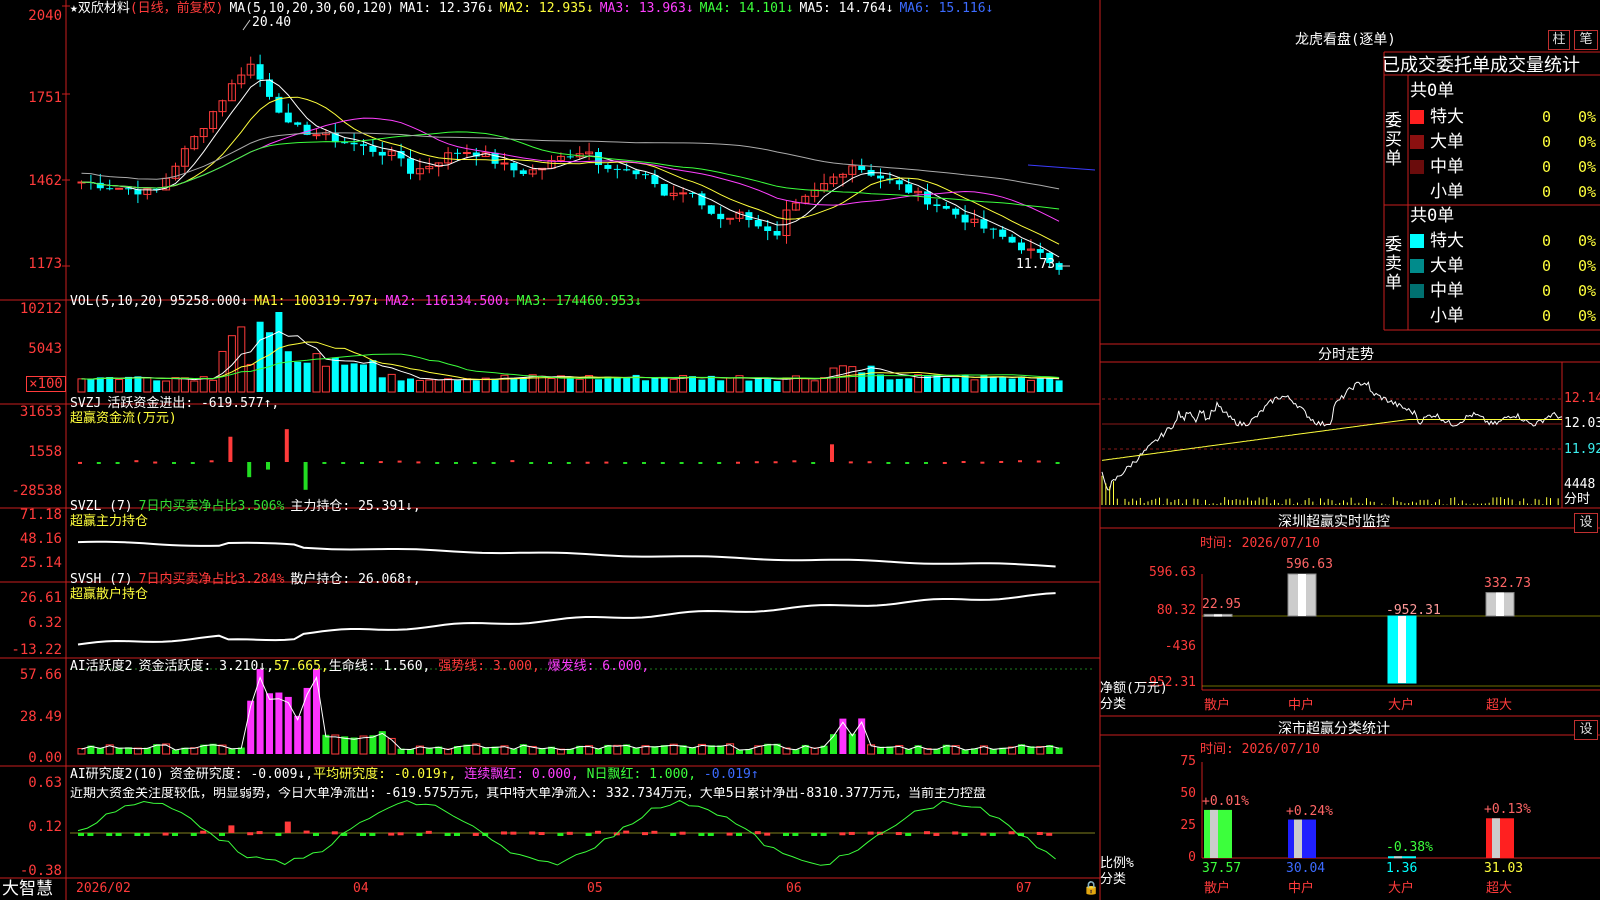  Describe the element at coordinates (1176, 610) in the screenshot. I see `monitor-axis-2: 80.32` at that location.